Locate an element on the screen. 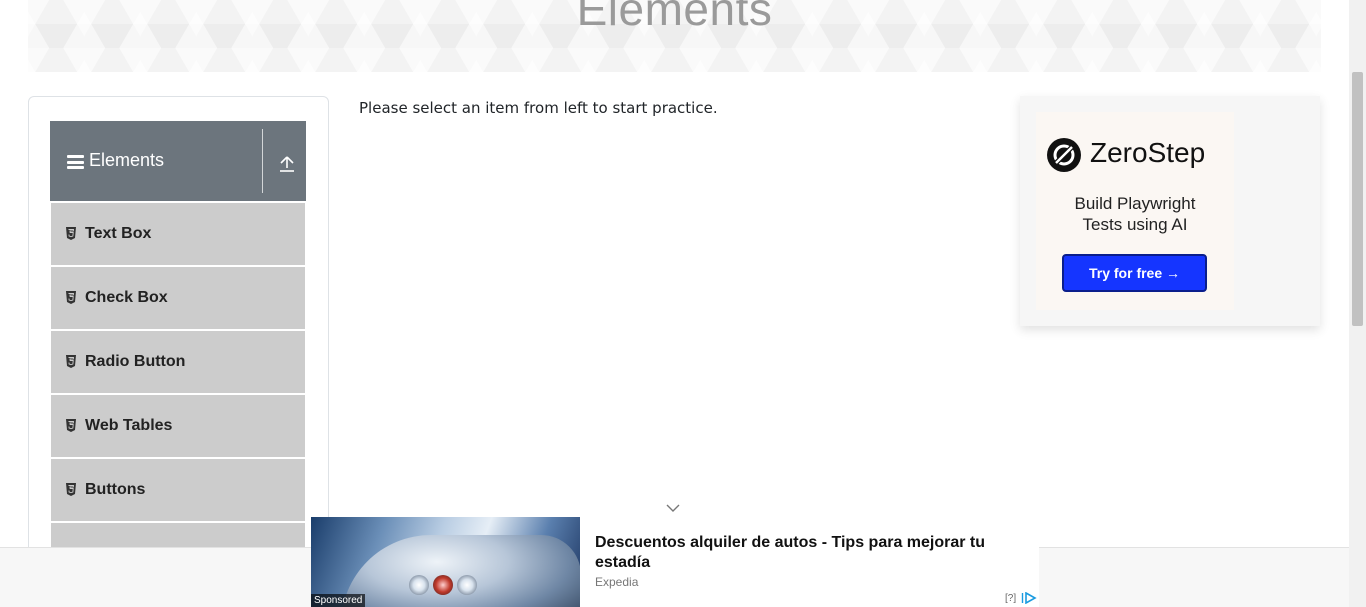 The width and height of the screenshot is (1366, 607). menu-item-buttons: Buttons is located at coordinates (178, 490).